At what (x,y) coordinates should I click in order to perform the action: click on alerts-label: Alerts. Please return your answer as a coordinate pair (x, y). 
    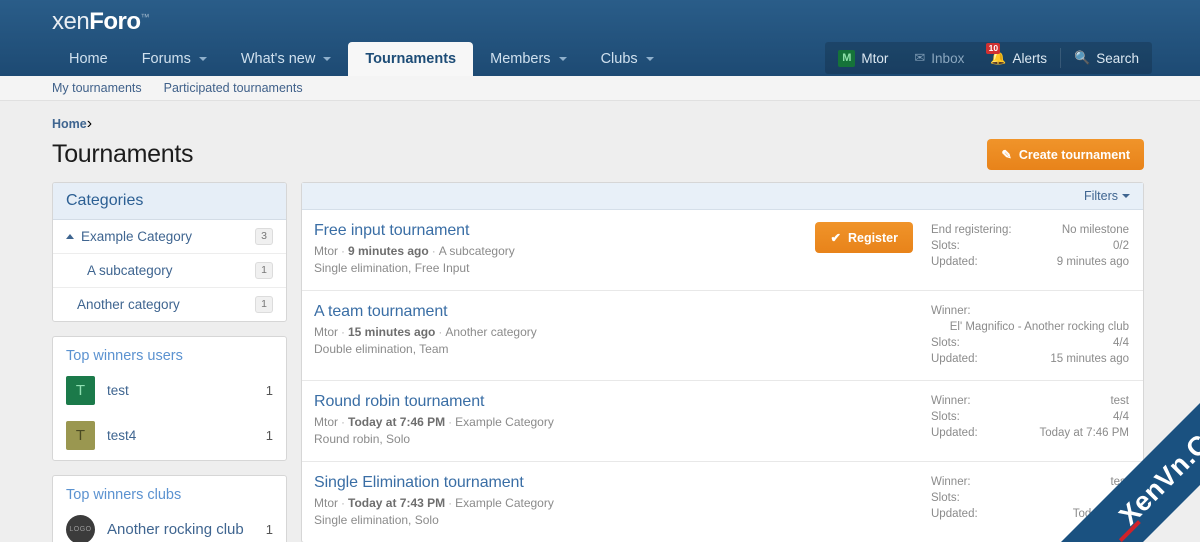
    Looking at the image, I should click on (1030, 58).